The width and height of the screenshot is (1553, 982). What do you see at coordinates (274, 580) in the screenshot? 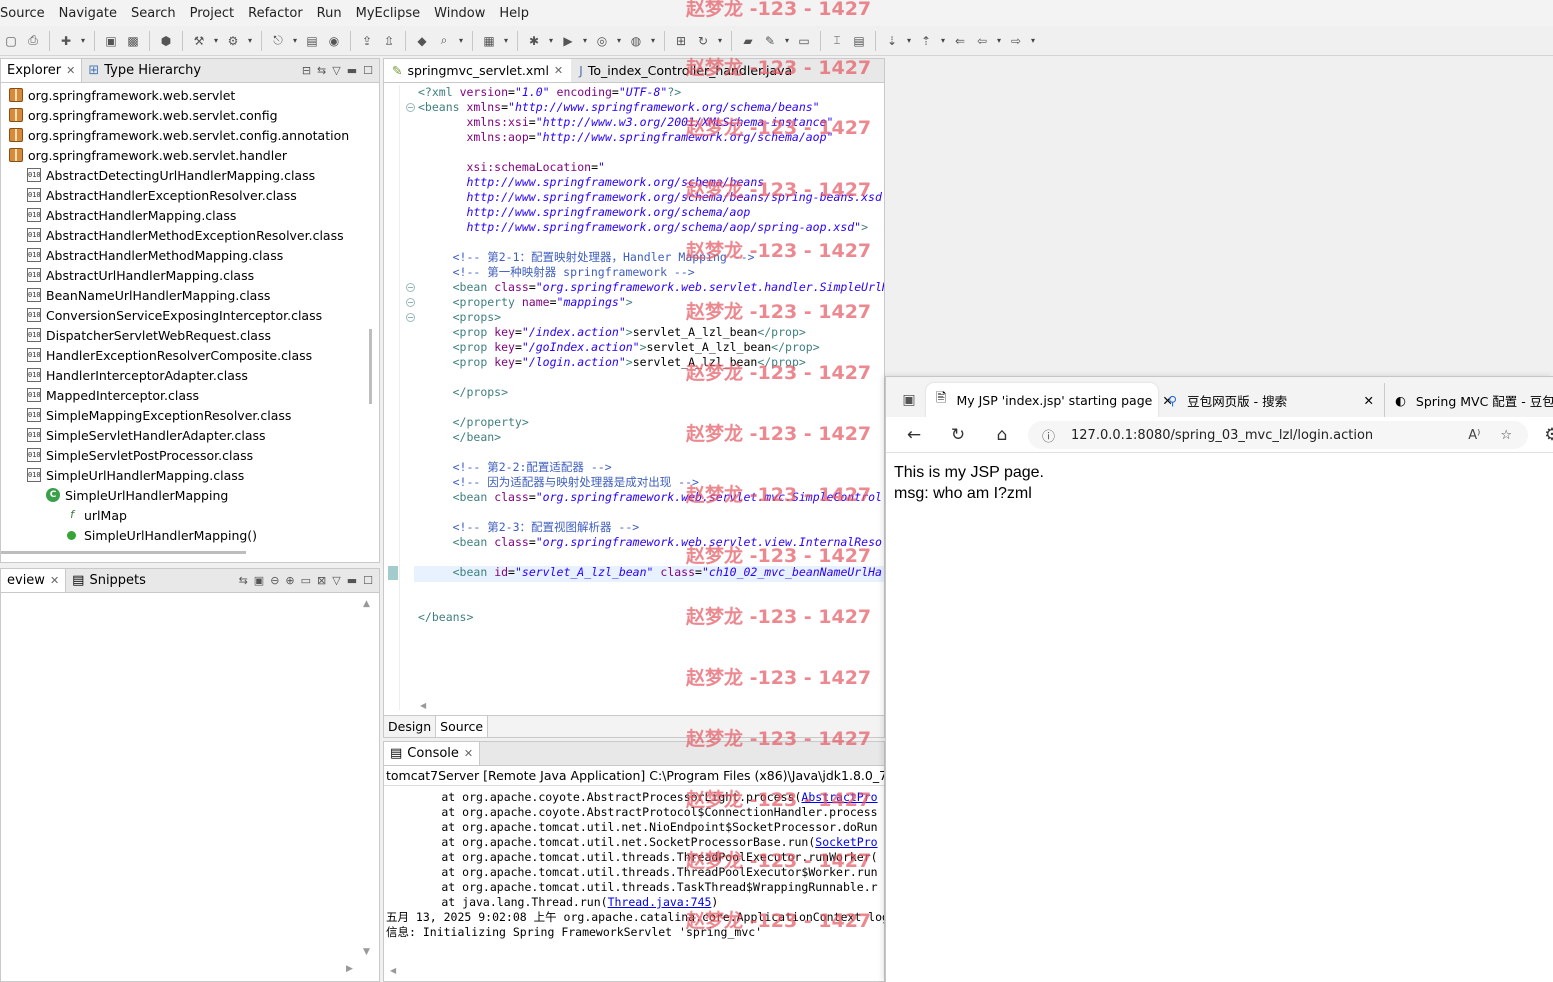
I see `zoom-out-icon: ⊖` at bounding box center [274, 580].